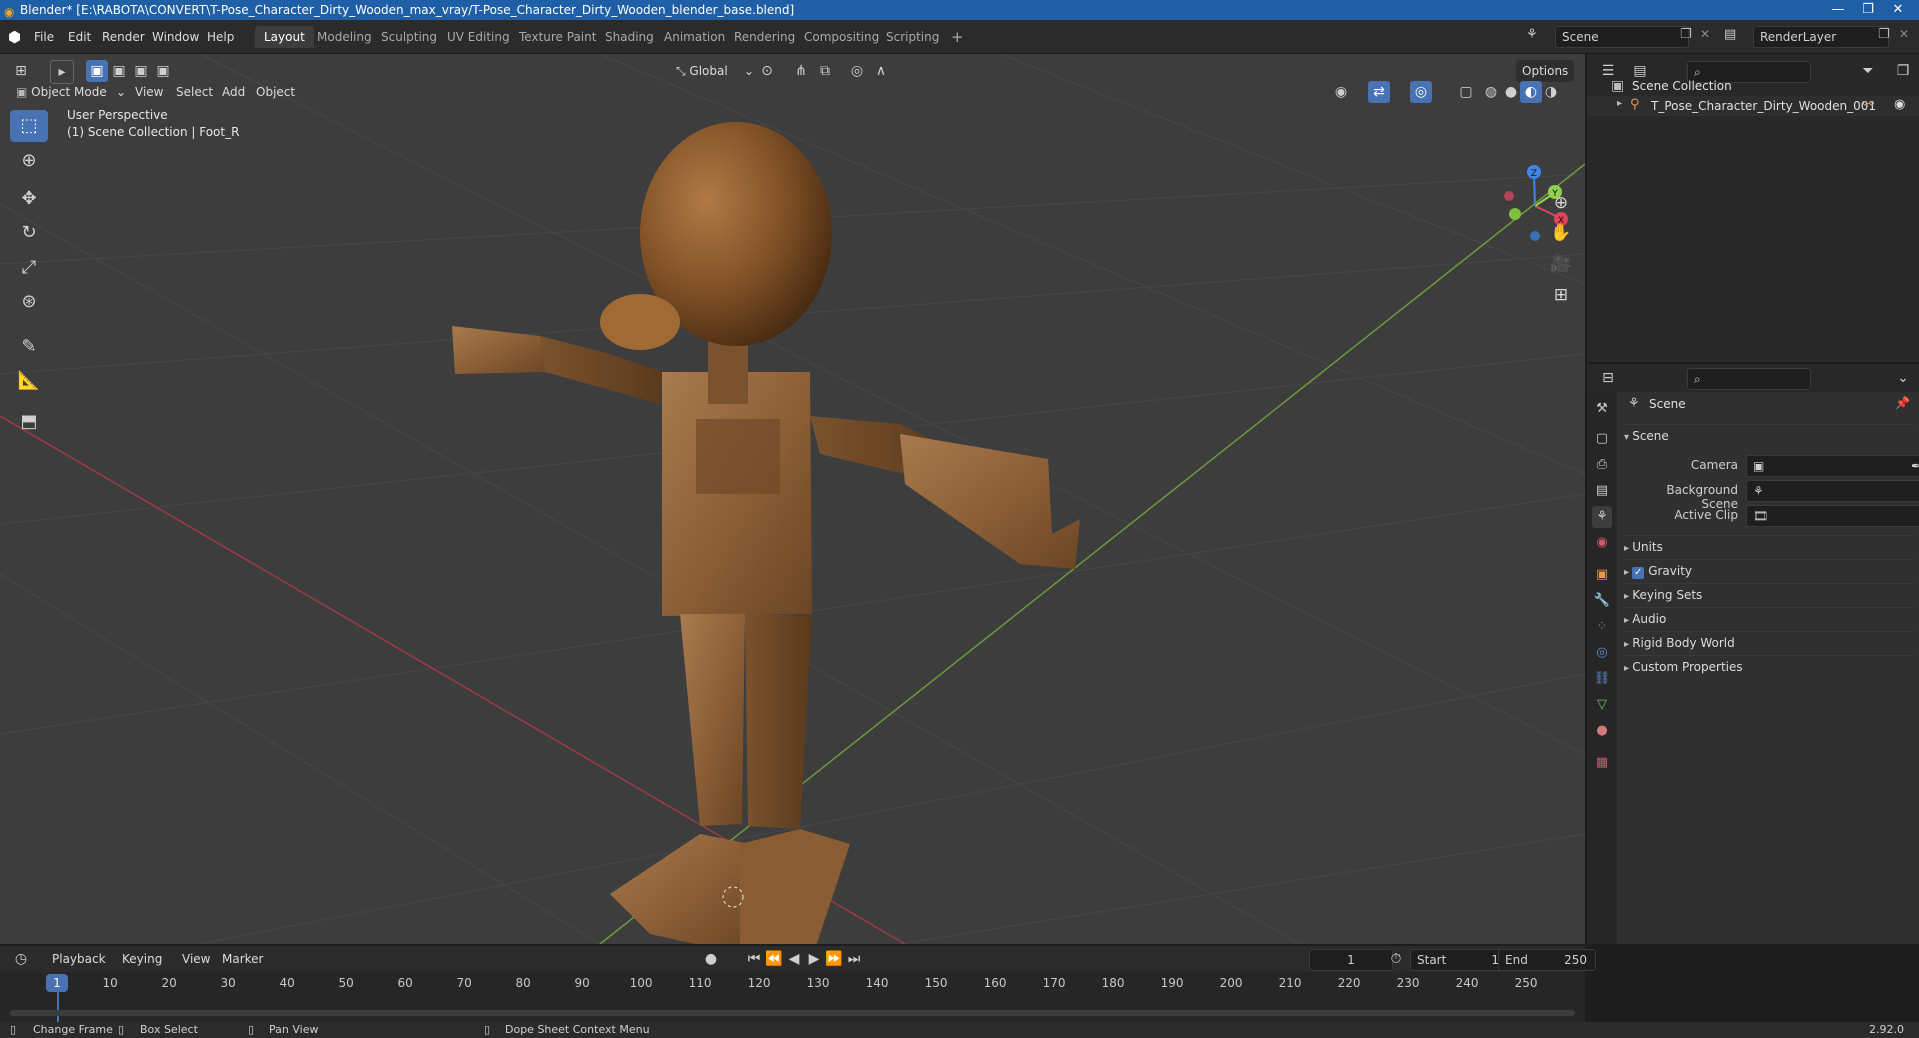 This screenshot has width=1919, height=1038. What do you see at coordinates (1868, 10) in the screenshot?
I see `restore-button: ❐` at bounding box center [1868, 10].